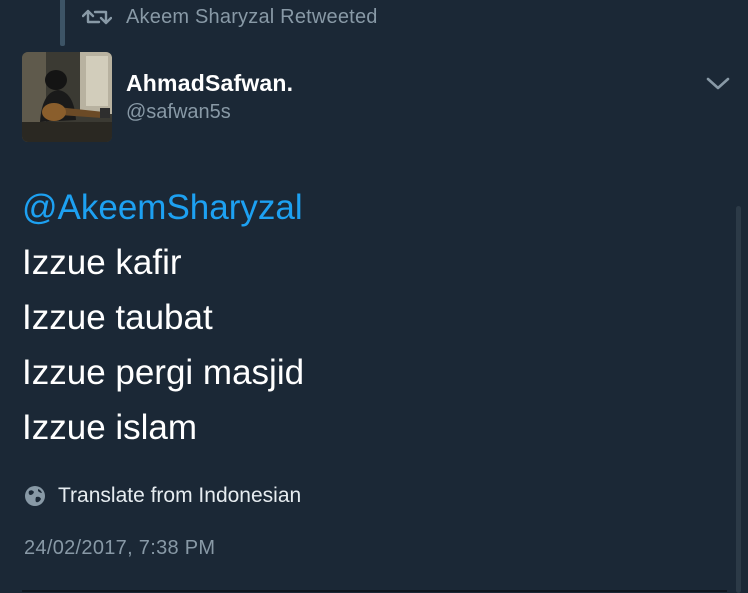 This screenshot has height=593, width=748. What do you see at coordinates (180, 495) in the screenshot?
I see `translate-label: Translate from Indonesian` at bounding box center [180, 495].